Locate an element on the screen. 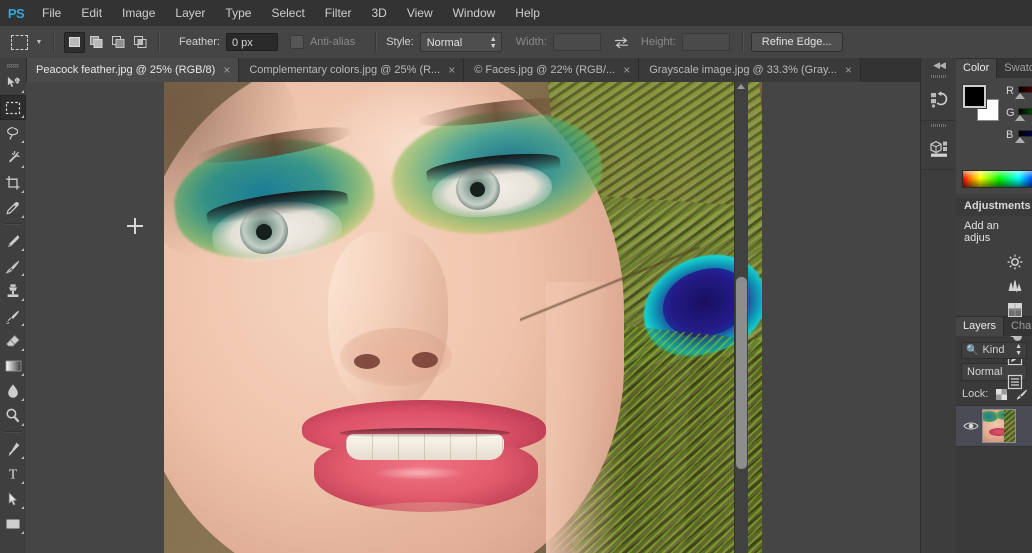 This screenshot has width=1032, height=553. slider-track-b is located at coordinates (1023, 136).